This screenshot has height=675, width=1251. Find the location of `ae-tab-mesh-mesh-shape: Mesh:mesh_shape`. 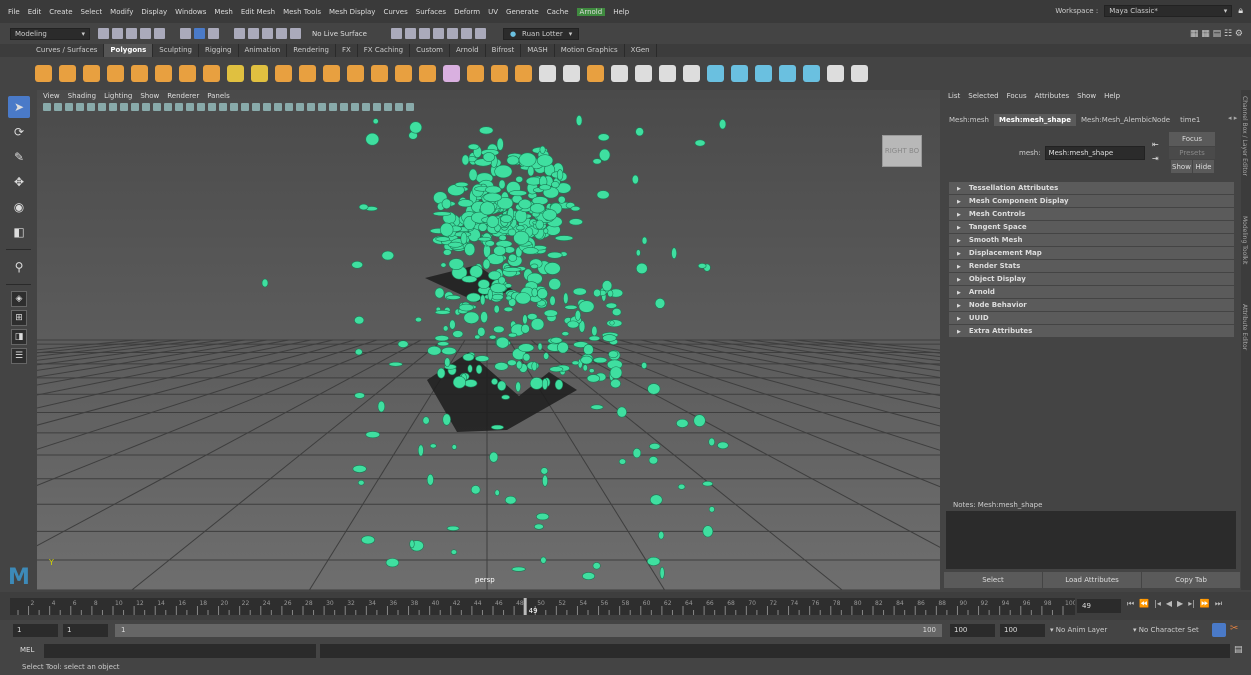

ae-tab-mesh-mesh-shape: Mesh:mesh_shape is located at coordinates (1035, 120).